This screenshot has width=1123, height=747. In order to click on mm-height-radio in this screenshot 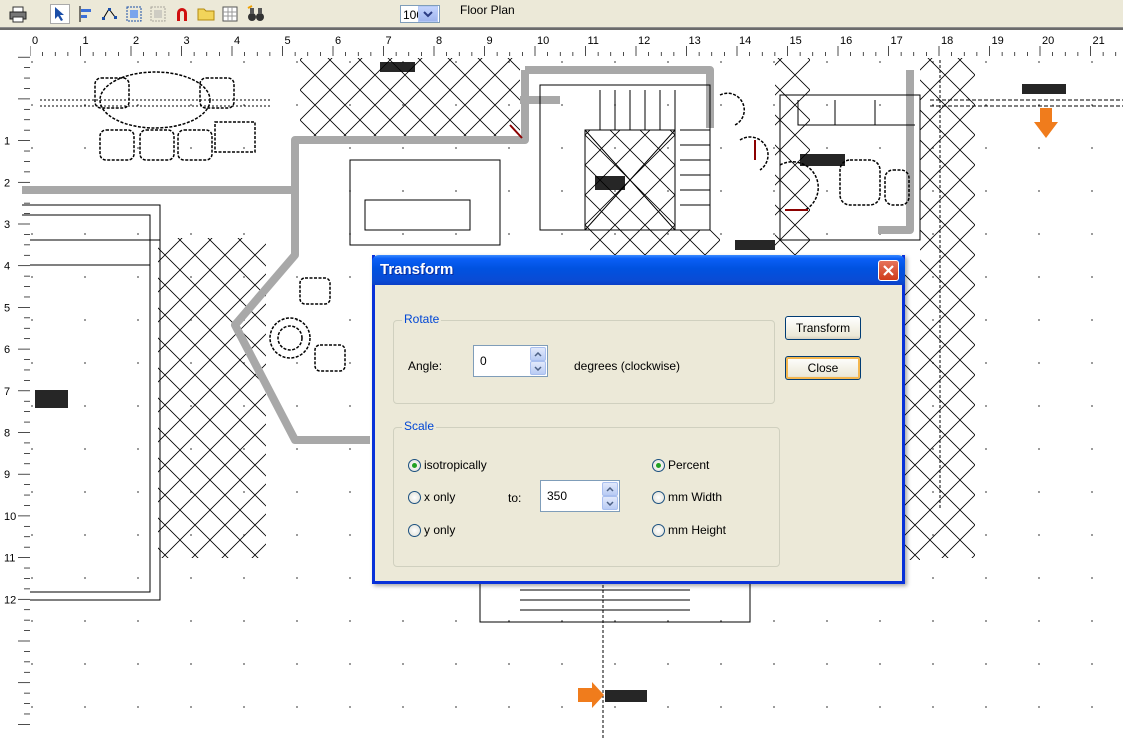, I will do `click(658, 530)`.